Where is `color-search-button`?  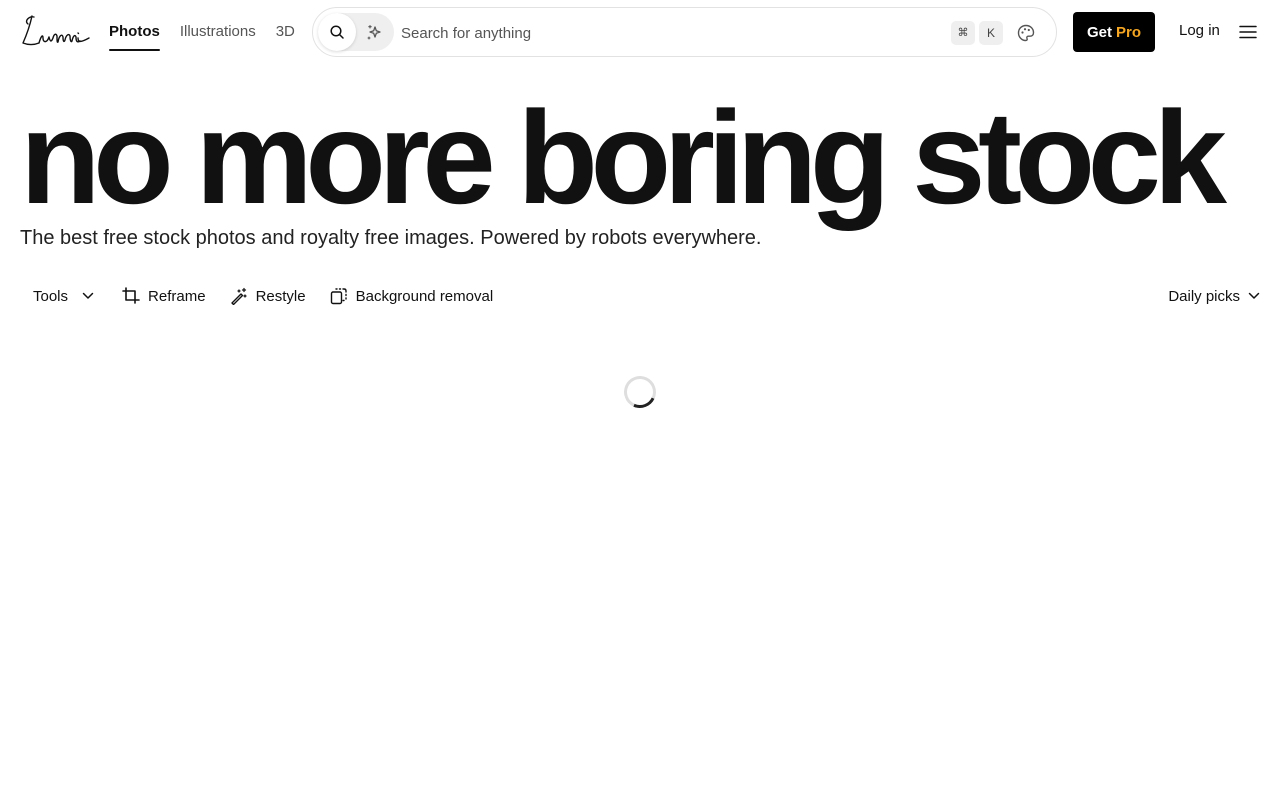
color-search-button is located at coordinates (1026, 33).